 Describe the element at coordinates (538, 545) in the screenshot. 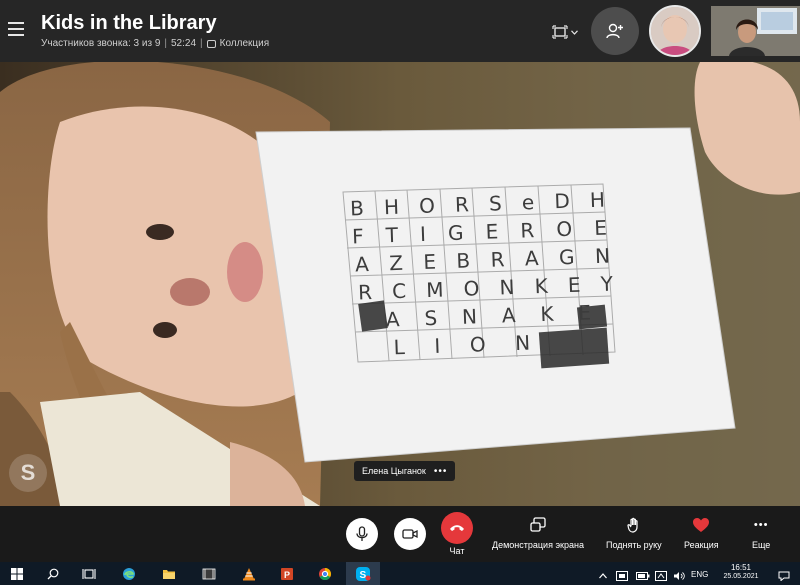

I see `screen-share-label: Демонстрация экрана` at that location.